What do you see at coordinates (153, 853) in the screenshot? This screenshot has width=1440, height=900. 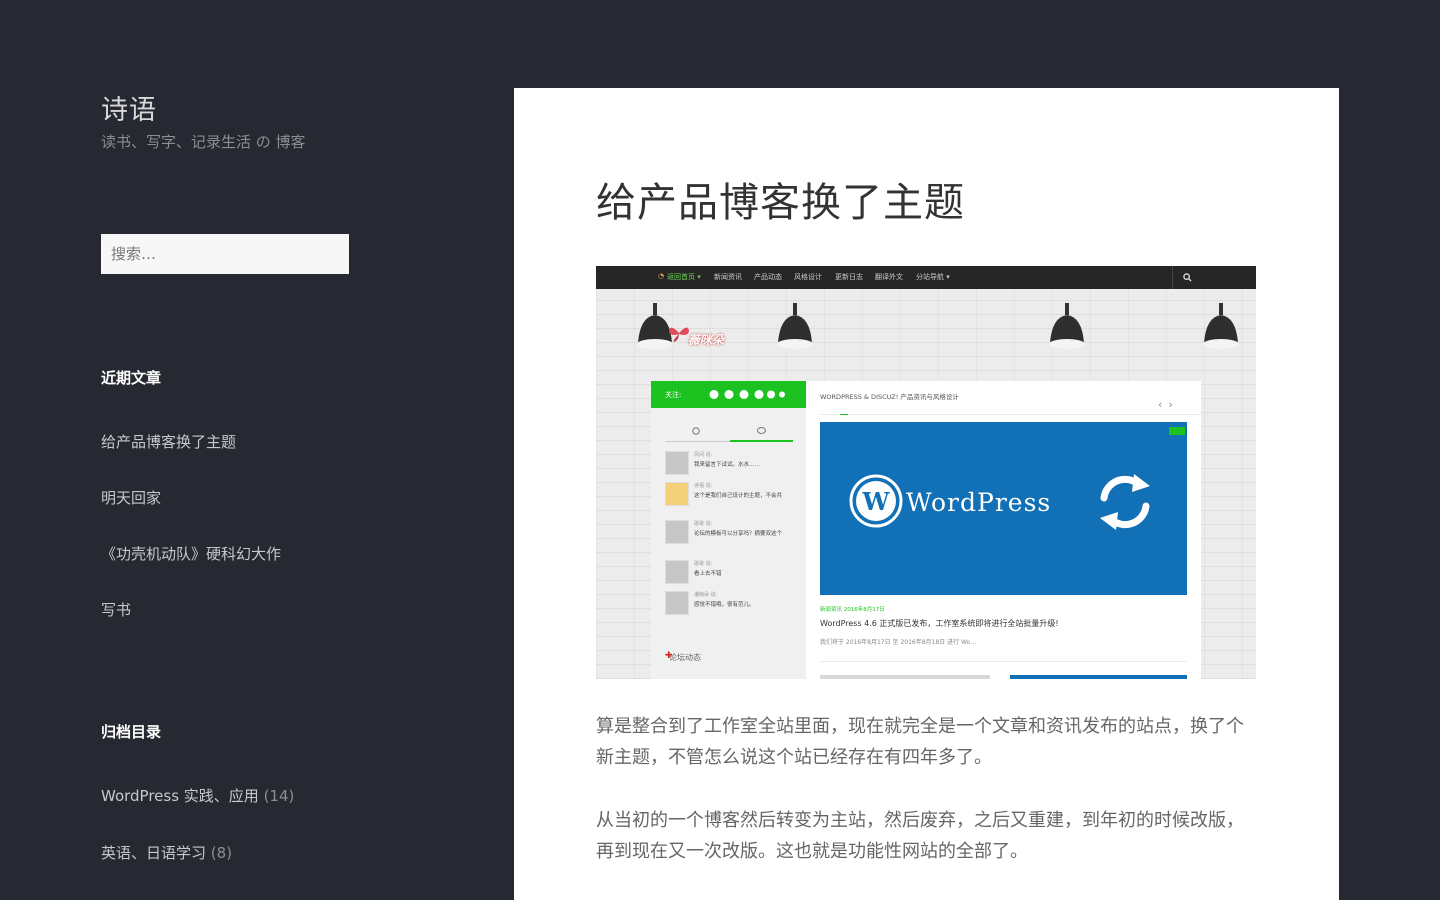 I see `archive-link: 英语、日语学习` at bounding box center [153, 853].